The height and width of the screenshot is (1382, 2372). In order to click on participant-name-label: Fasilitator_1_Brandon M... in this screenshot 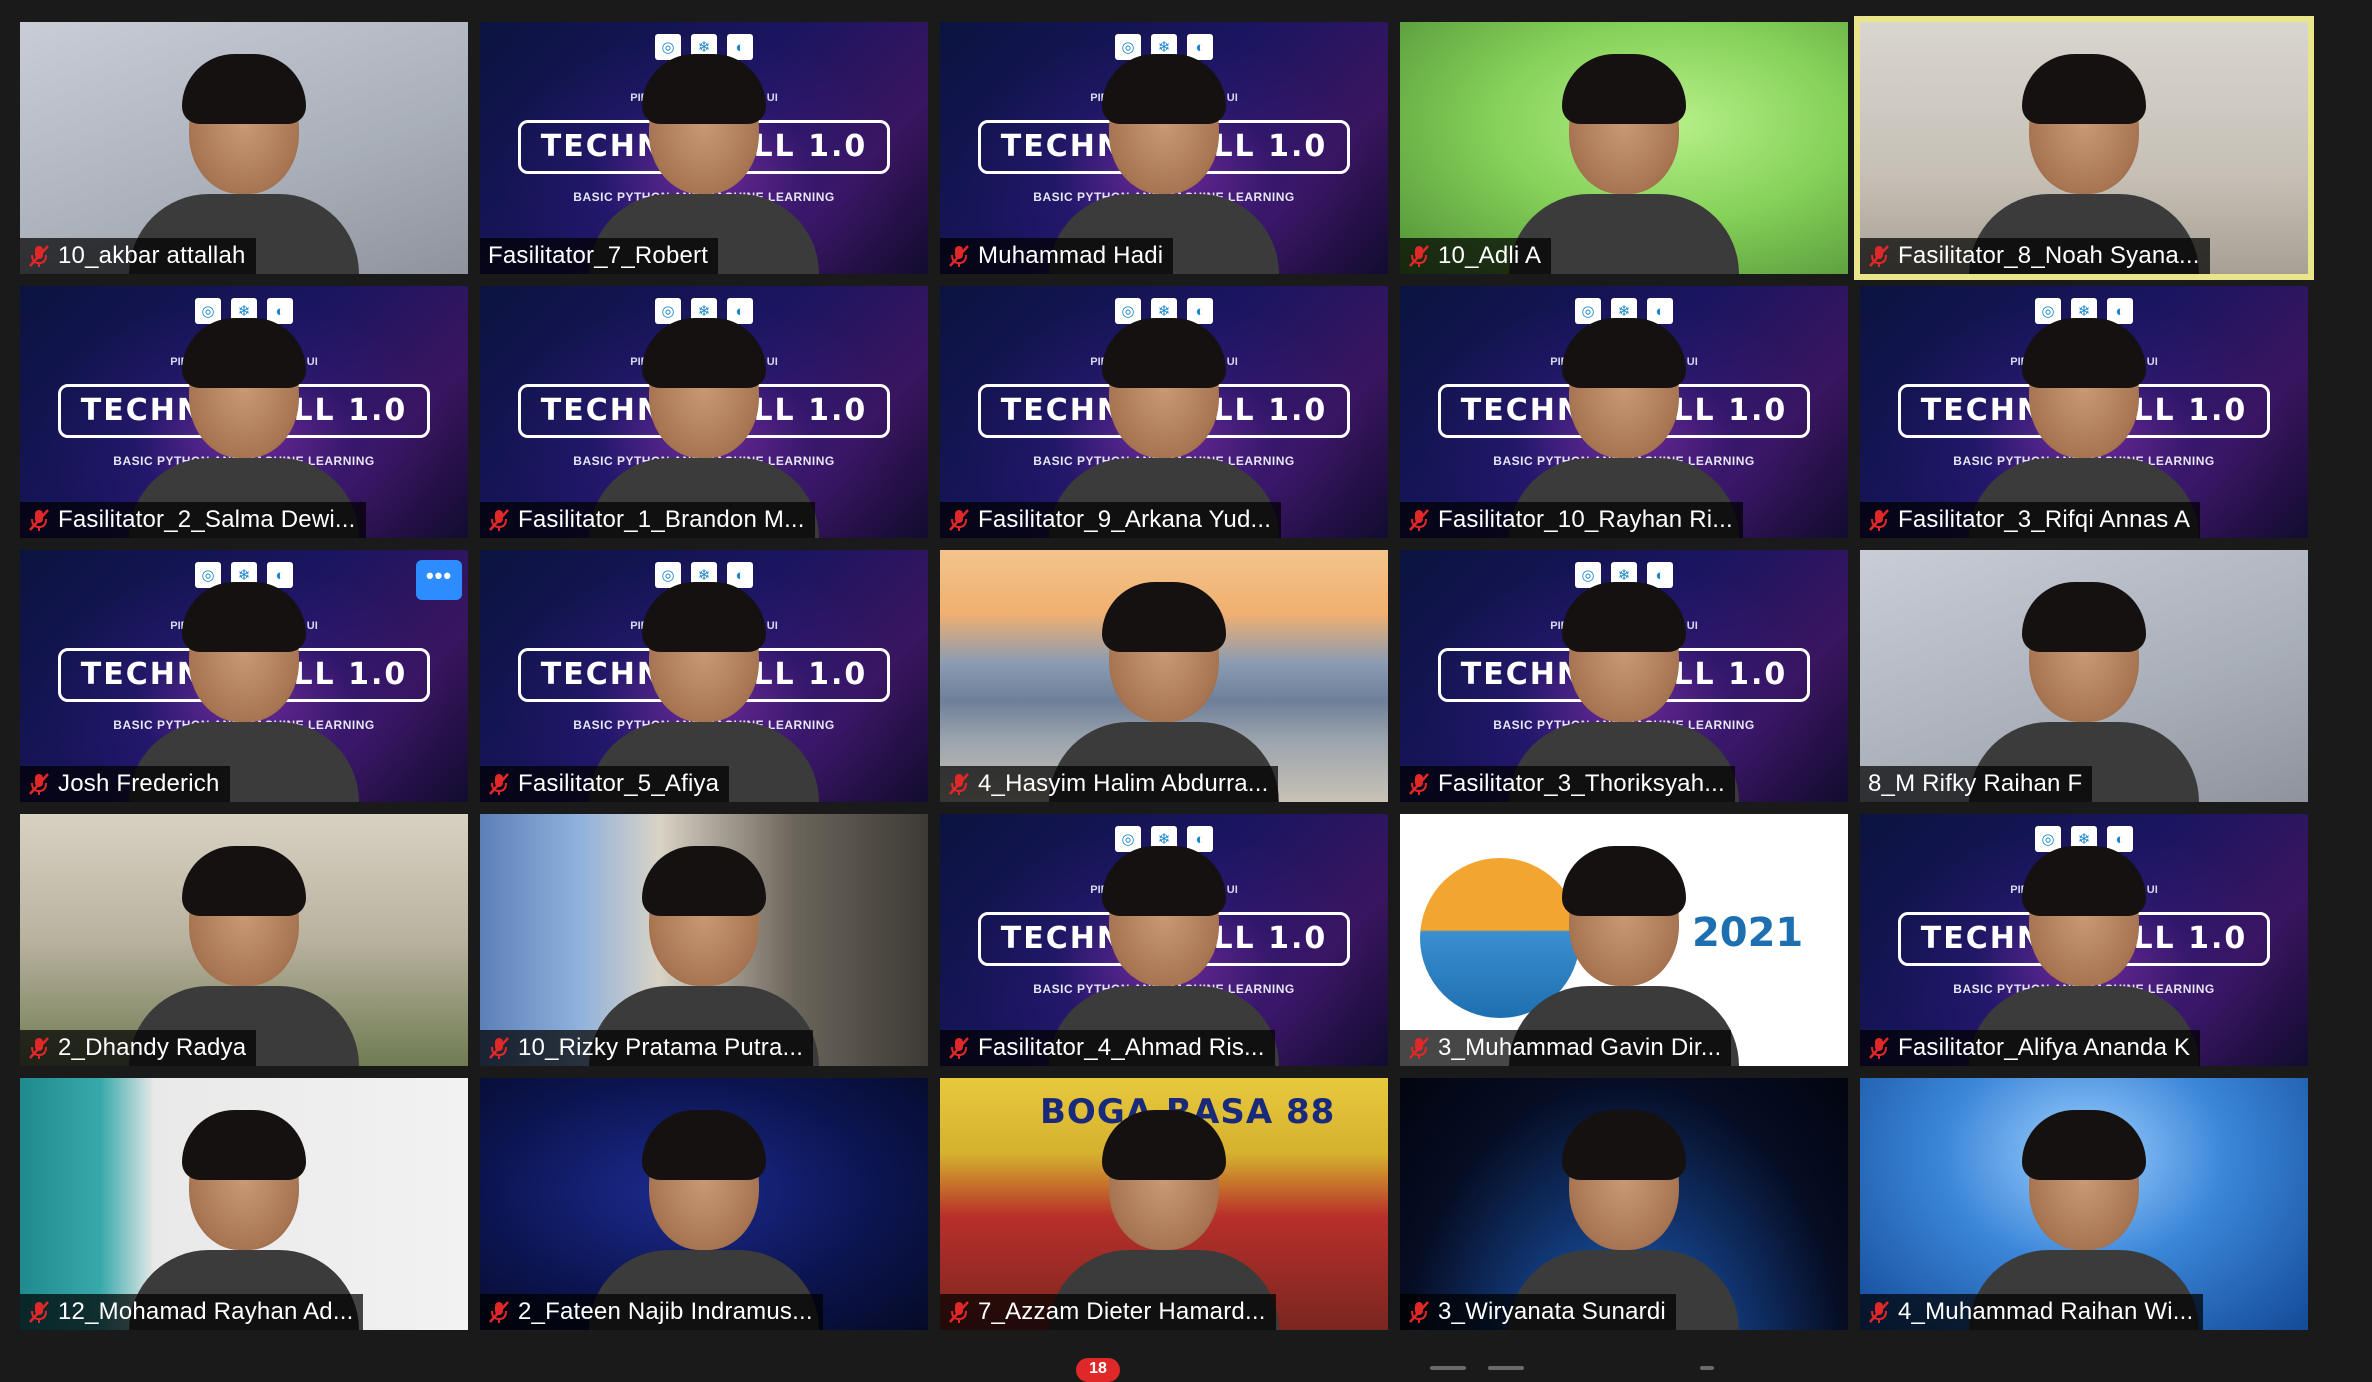, I will do `click(647, 520)`.